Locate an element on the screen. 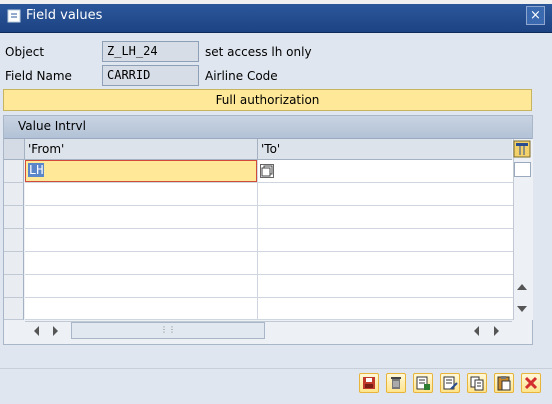  object-label: Object is located at coordinates (25, 52).